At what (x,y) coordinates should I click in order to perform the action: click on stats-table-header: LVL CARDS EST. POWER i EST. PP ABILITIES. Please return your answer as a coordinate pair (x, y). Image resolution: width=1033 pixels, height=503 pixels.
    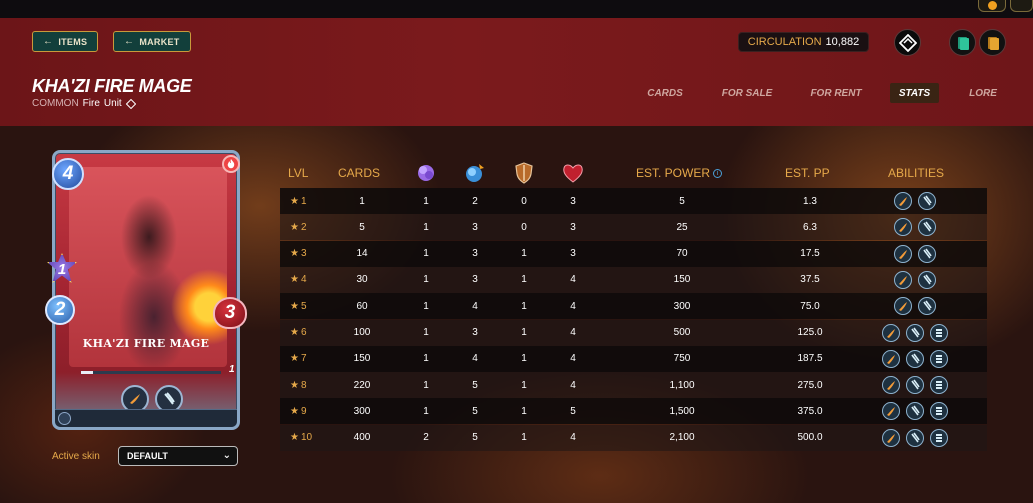
    Looking at the image, I should click on (633, 174).